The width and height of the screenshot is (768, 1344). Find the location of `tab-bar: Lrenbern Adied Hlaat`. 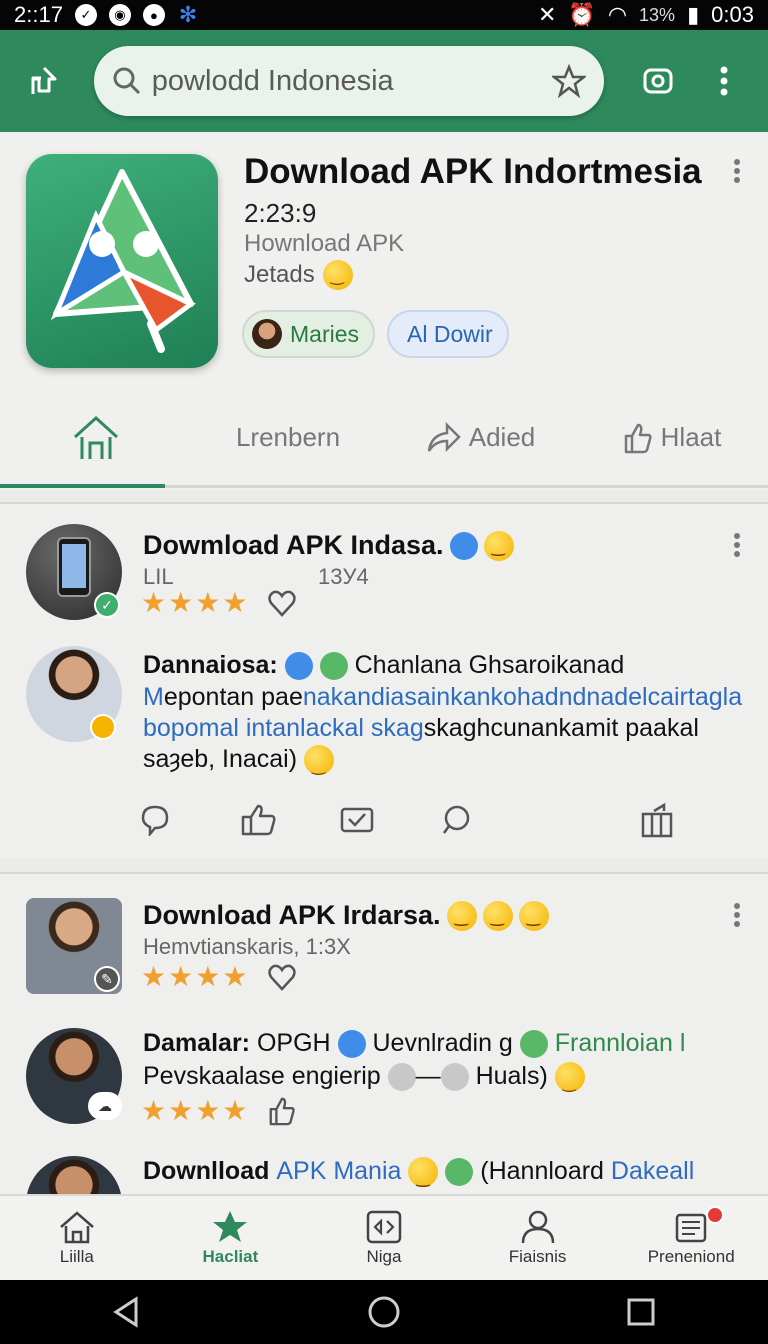

tab-bar: Lrenbern Adied Hlaat is located at coordinates (384, 439).